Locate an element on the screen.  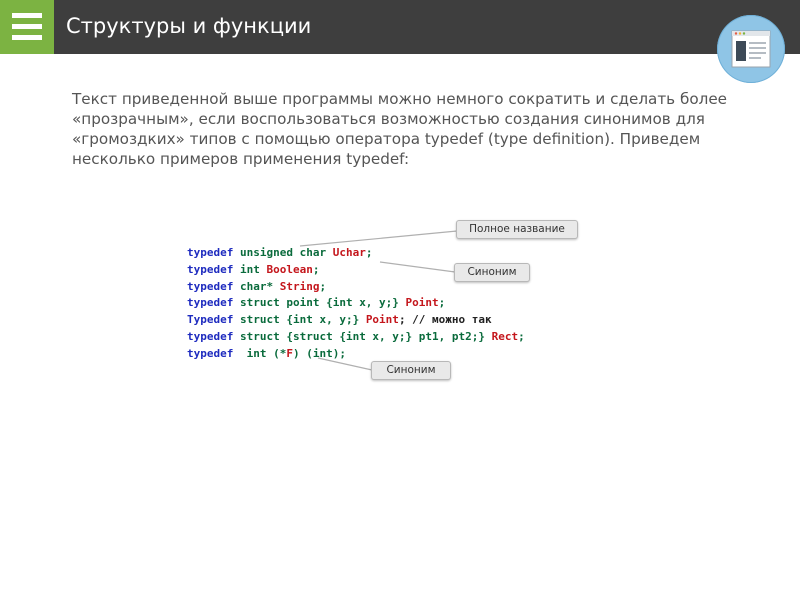
code-token: F is located at coordinates (289, 353).